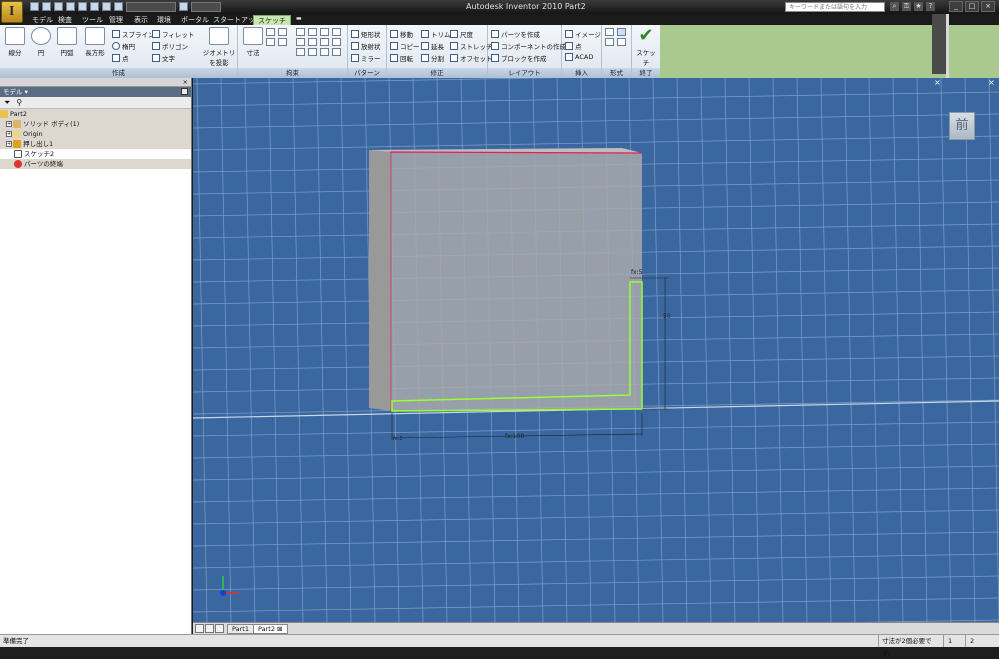  What do you see at coordinates (366, 46) in the screenshot?
I see `circ-pattern-button: 放射状` at bounding box center [366, 46].